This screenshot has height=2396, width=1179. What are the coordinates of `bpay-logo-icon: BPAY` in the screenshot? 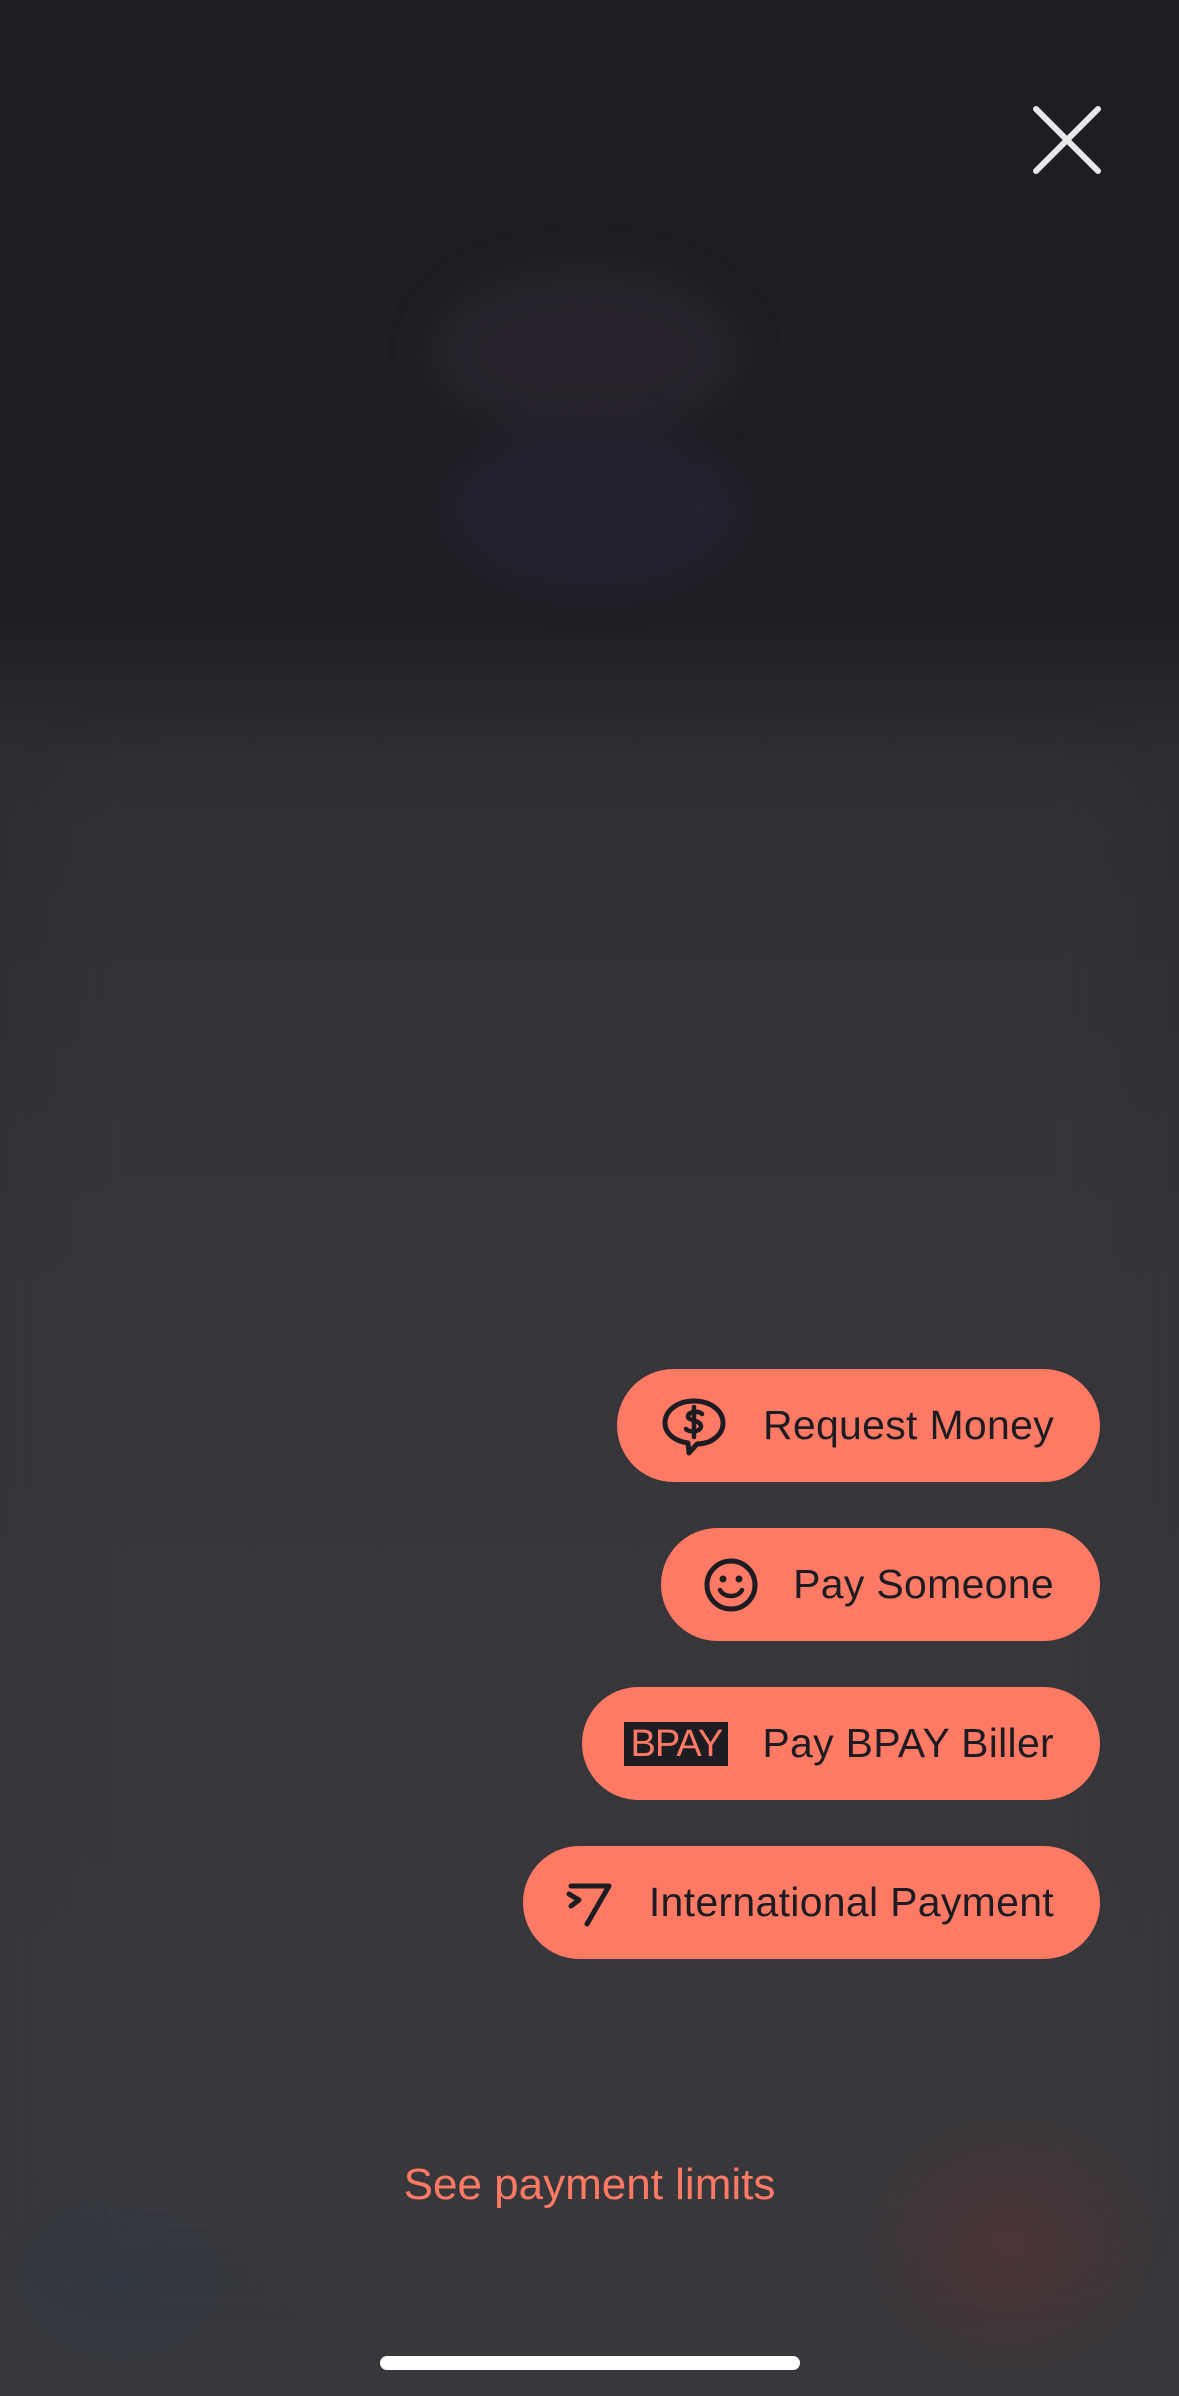 It's located at (676, 1743).